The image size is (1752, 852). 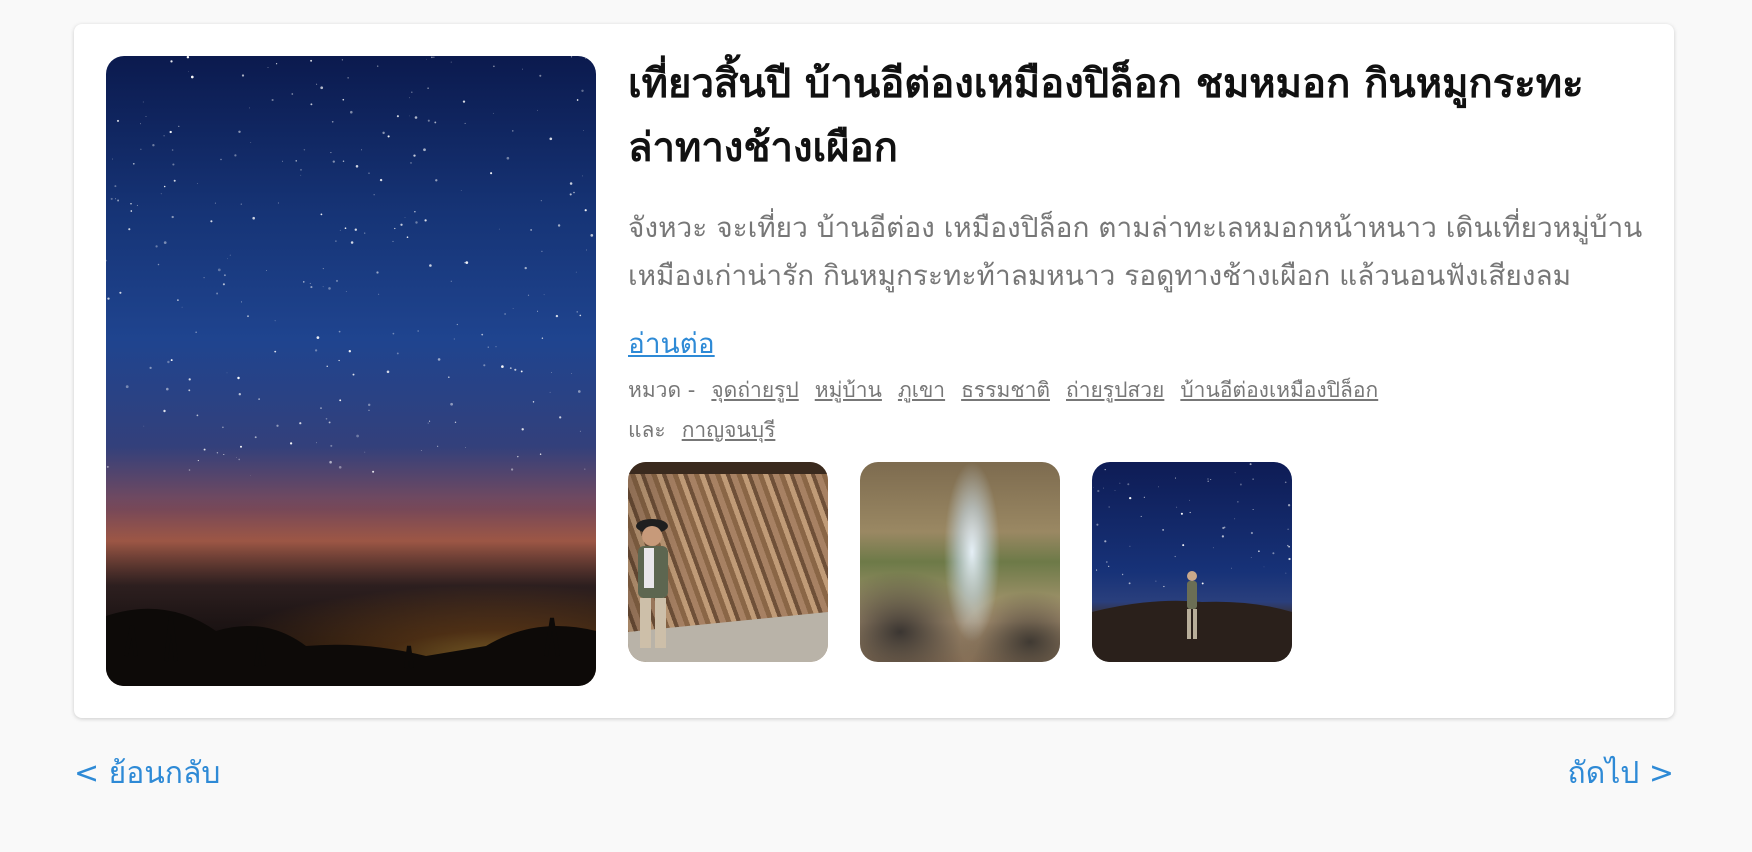 What do you see at coordinates (351, 647) in the screenshot?
I see `hill-silhouette` at bounding box center [351, 647].